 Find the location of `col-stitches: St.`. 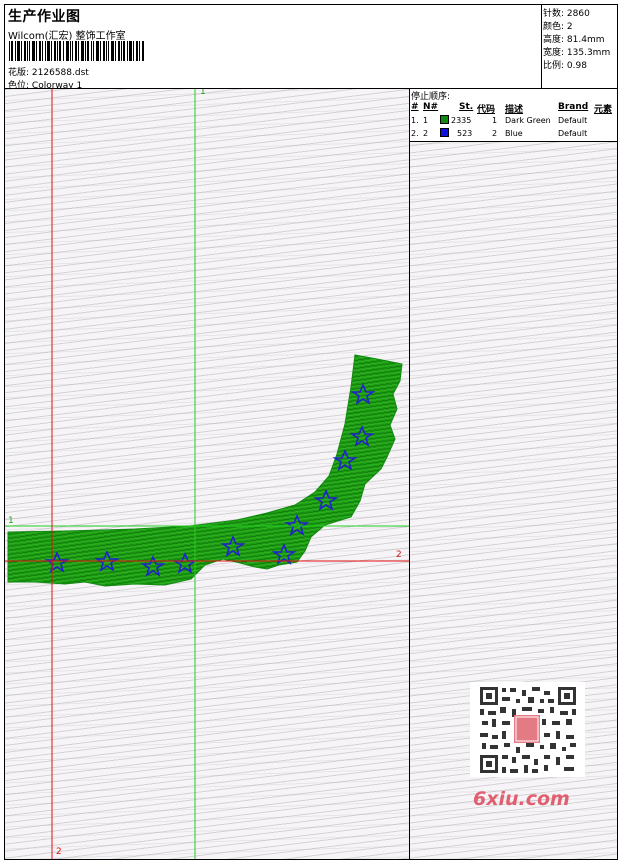

col-stitches: St. is located at coordinates (466, 107).